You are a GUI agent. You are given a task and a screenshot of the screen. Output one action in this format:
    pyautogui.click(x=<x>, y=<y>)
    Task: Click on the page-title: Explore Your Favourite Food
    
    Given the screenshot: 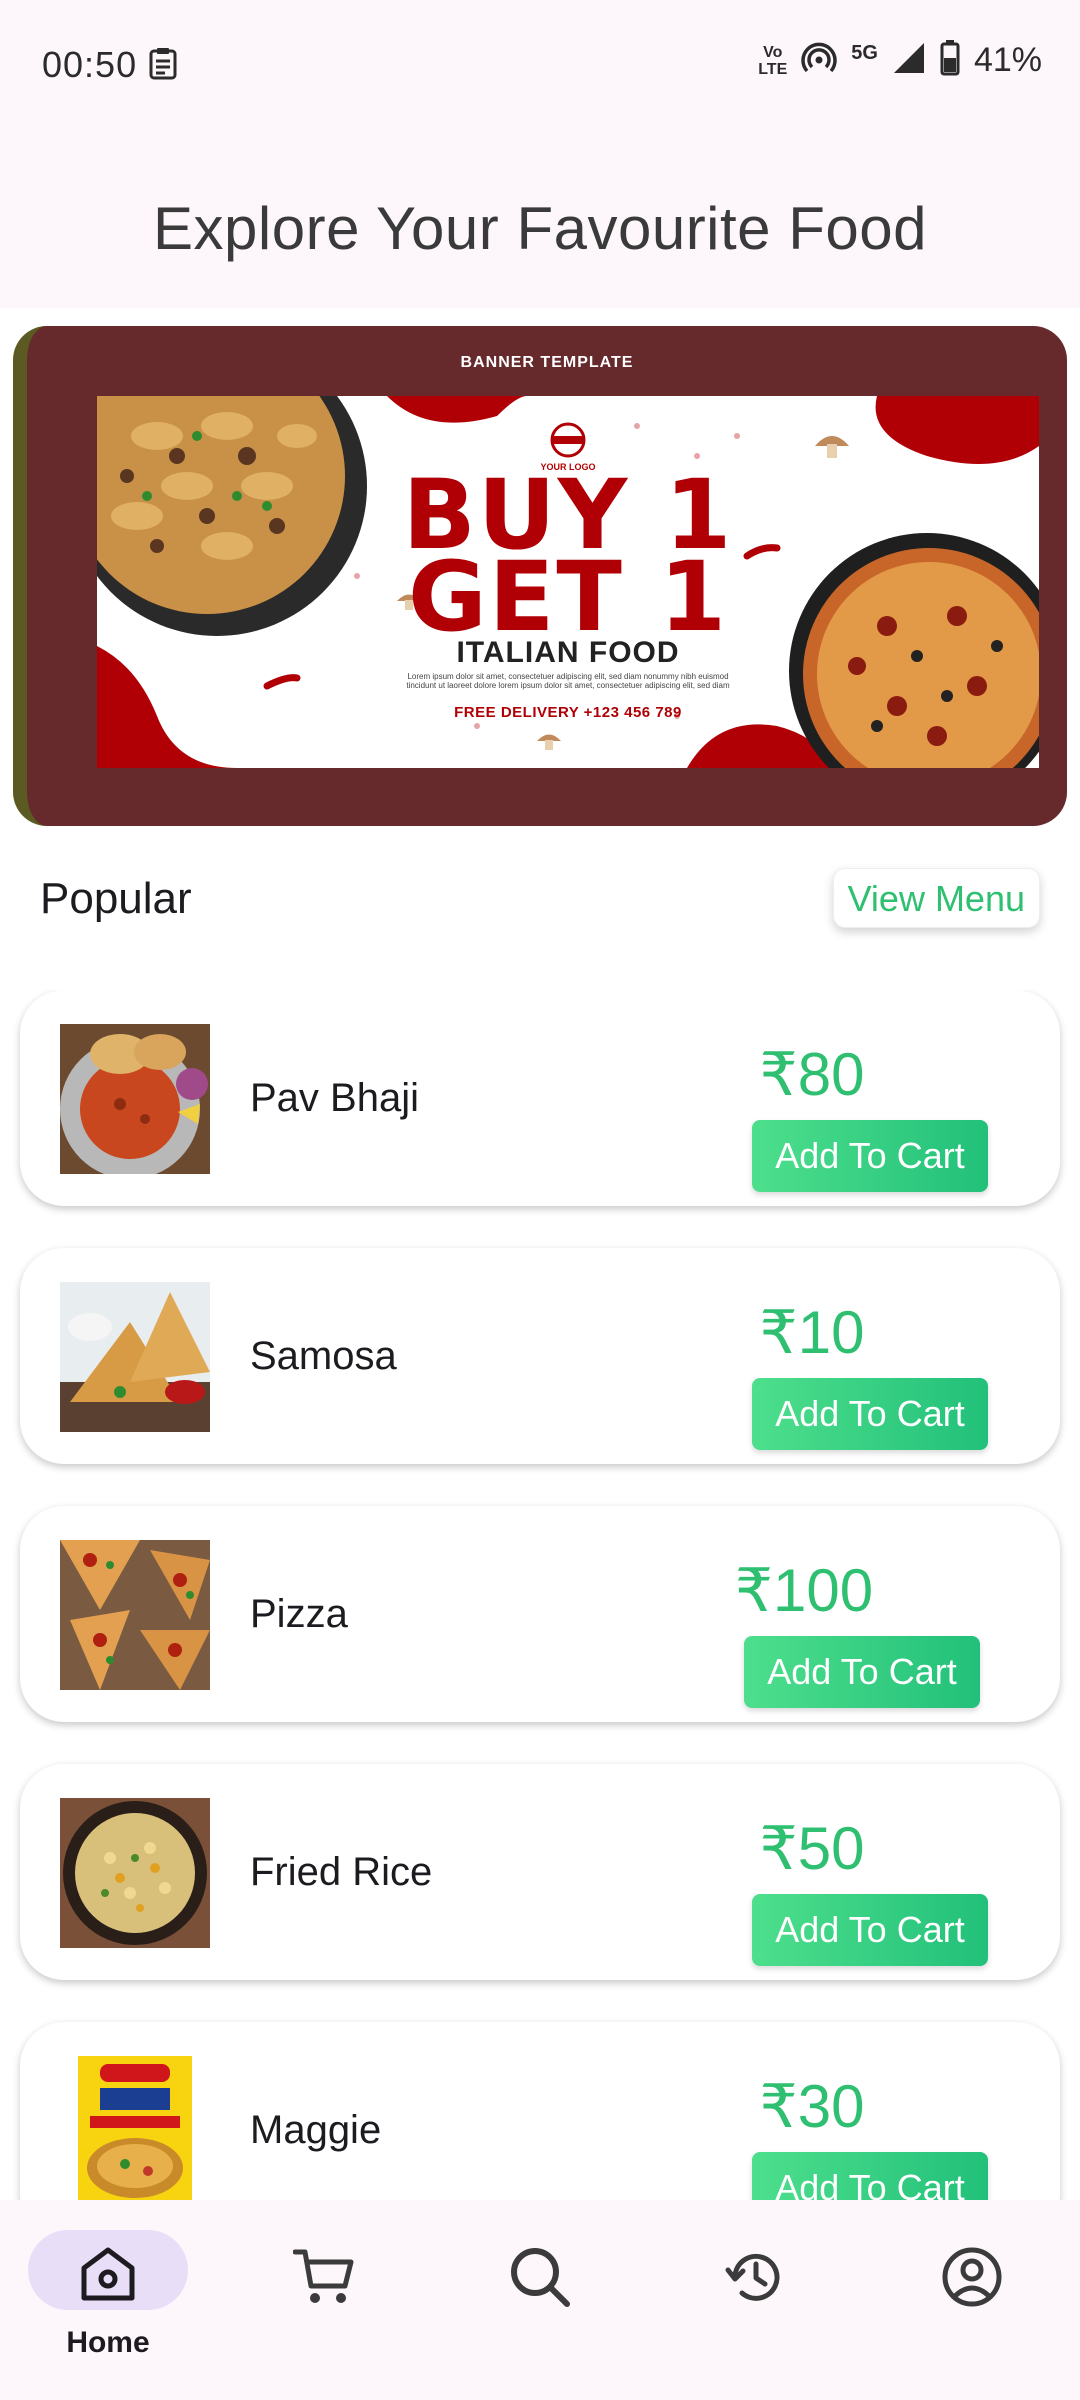 What is the action you would take?
    pyautogui.click(x=540, y=228)
    